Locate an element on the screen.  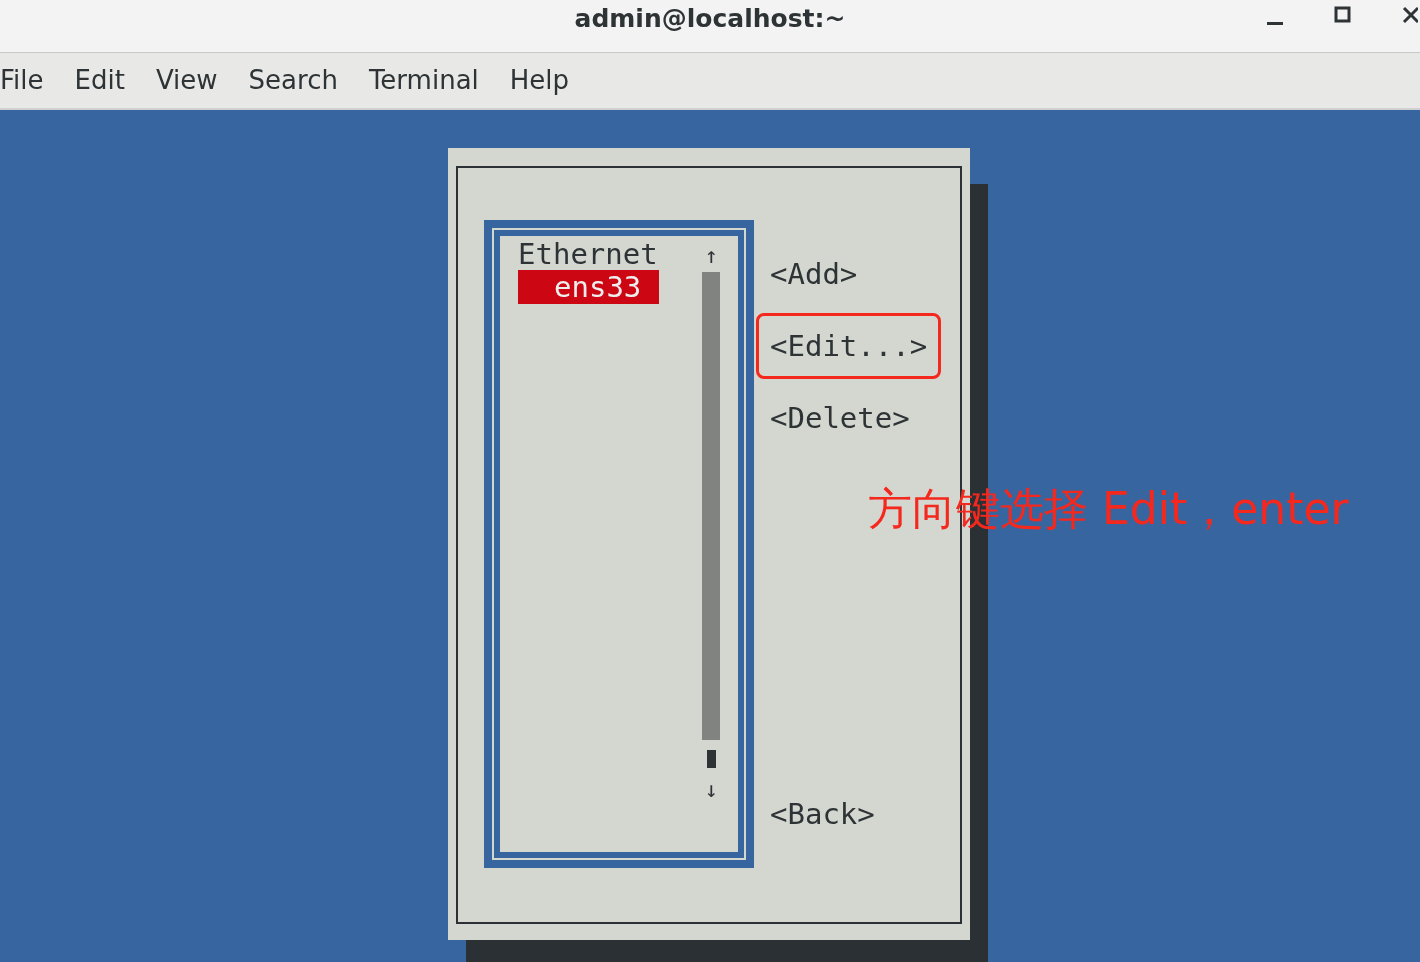
dialog-button: <Delete> is located at coordinates (840, 418).